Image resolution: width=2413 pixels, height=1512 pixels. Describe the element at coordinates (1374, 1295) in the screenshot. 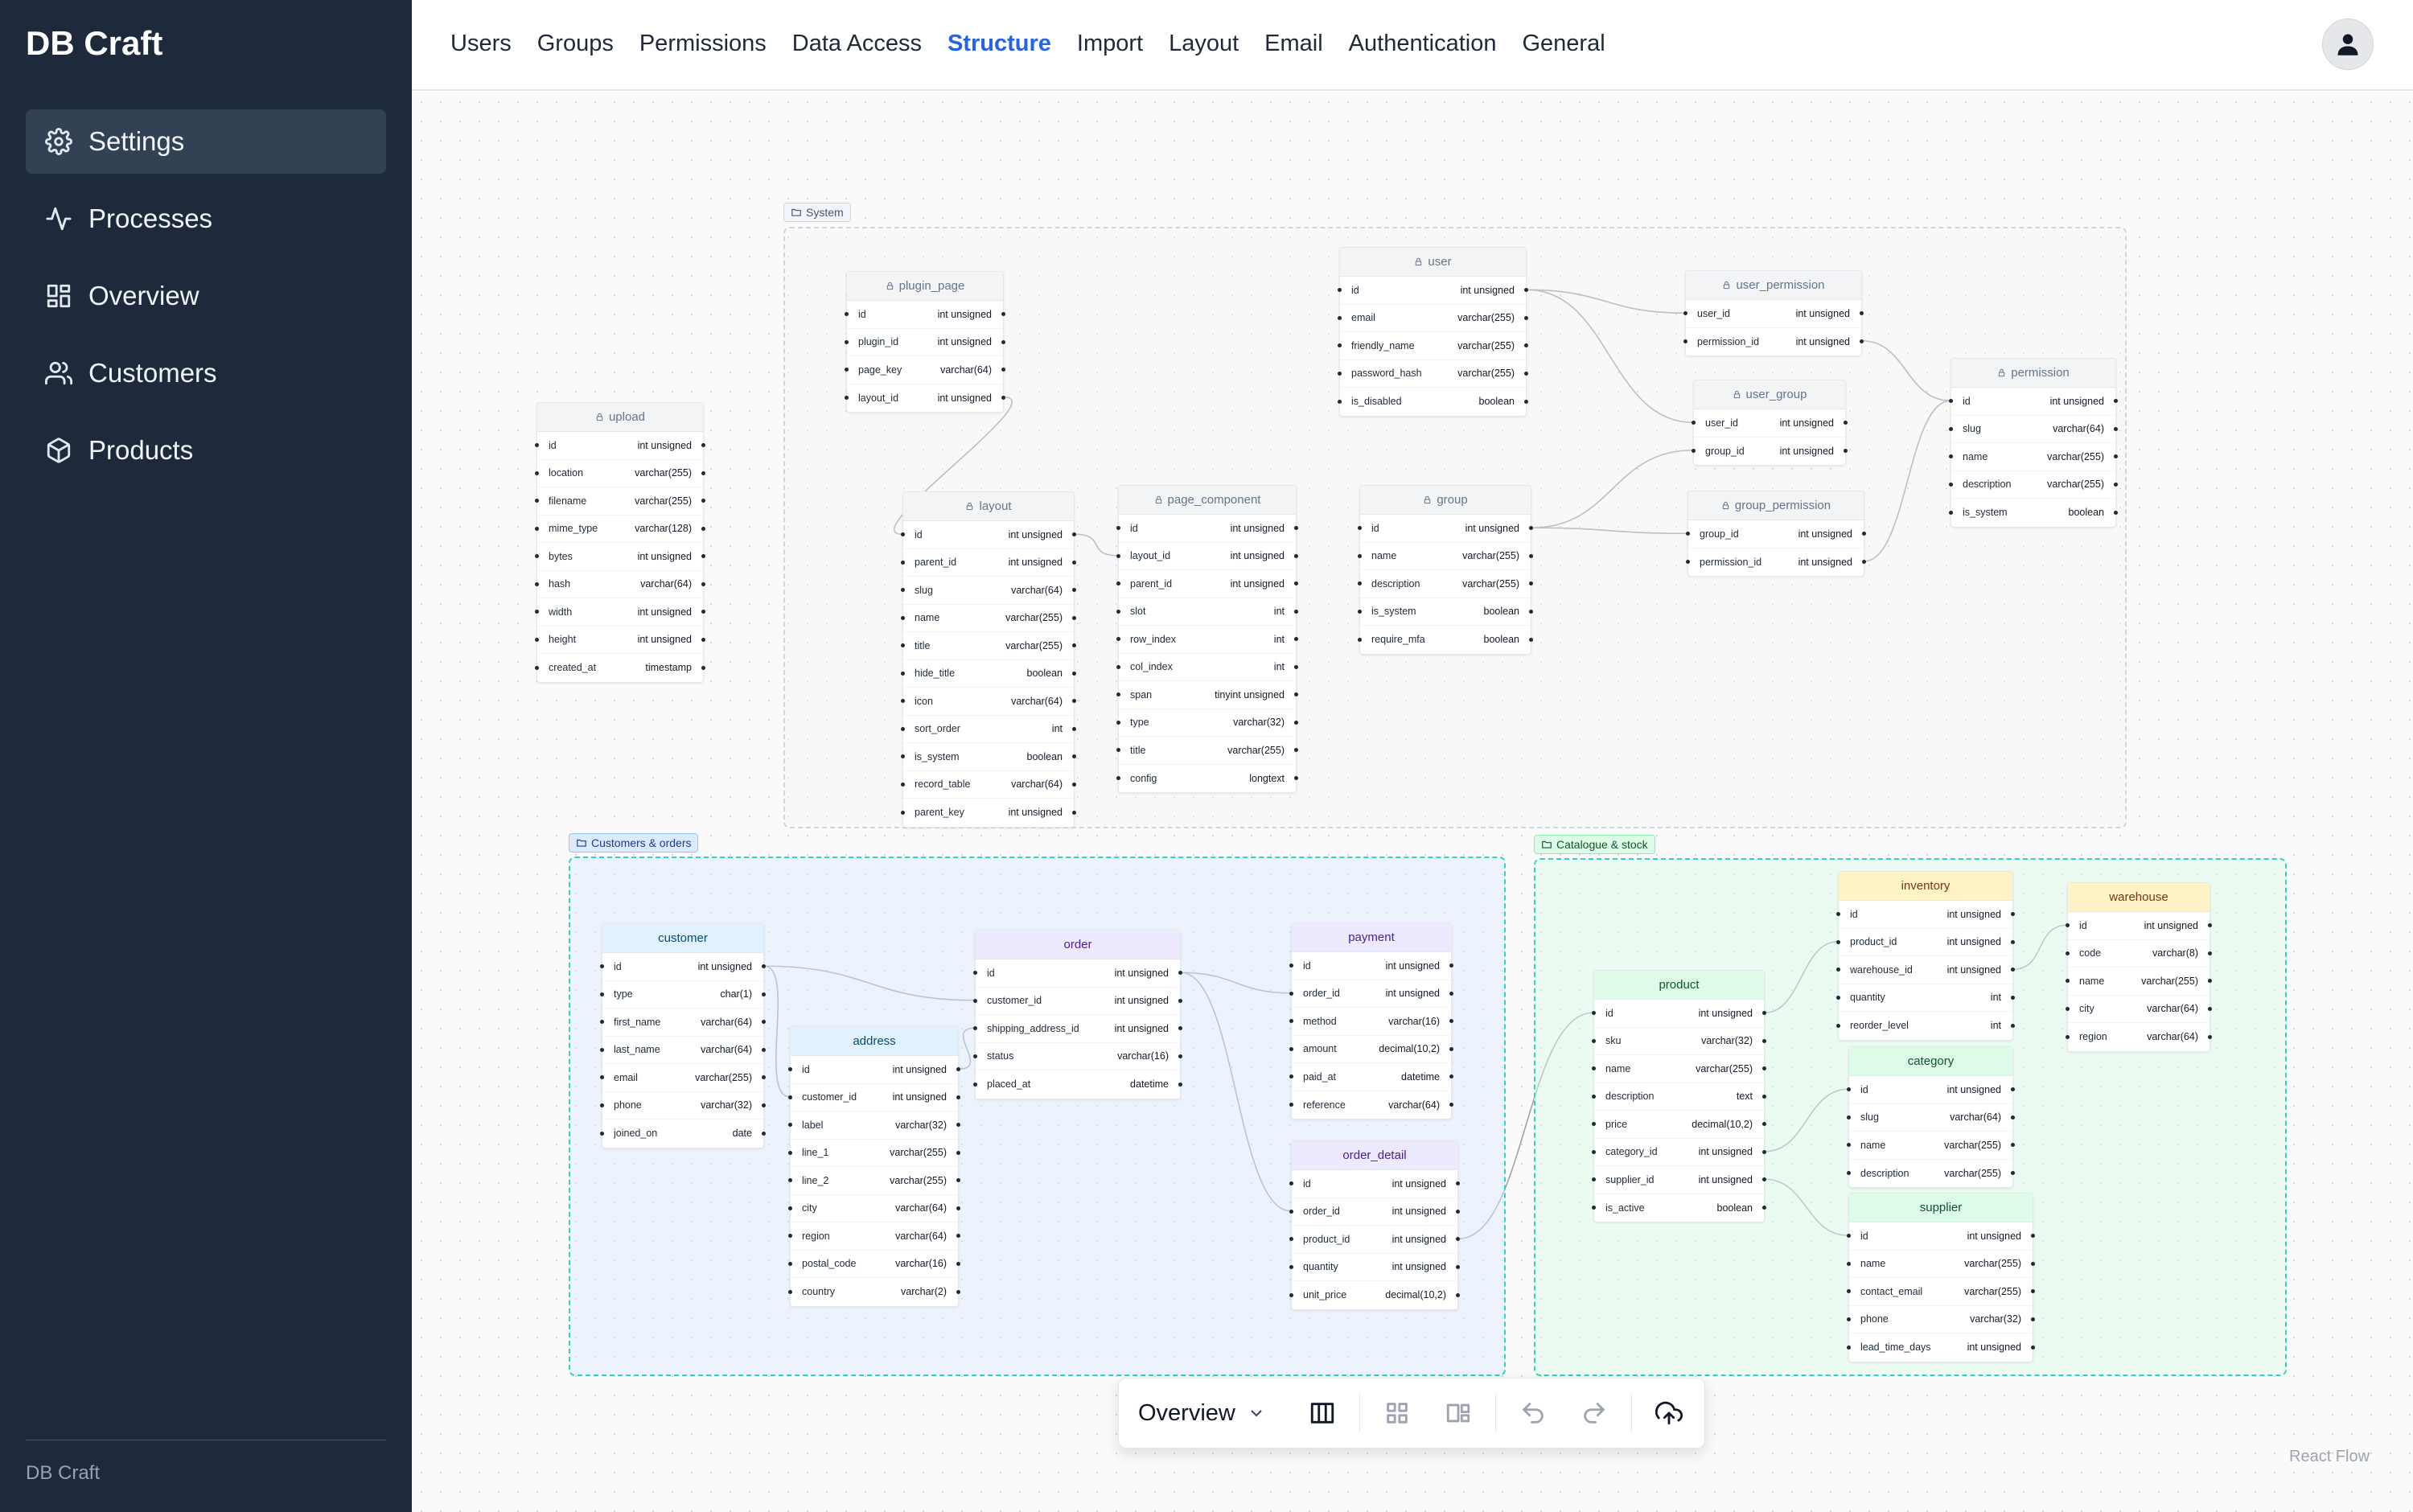

I see `column-row: unit_price decimal(10,2)` at that location.